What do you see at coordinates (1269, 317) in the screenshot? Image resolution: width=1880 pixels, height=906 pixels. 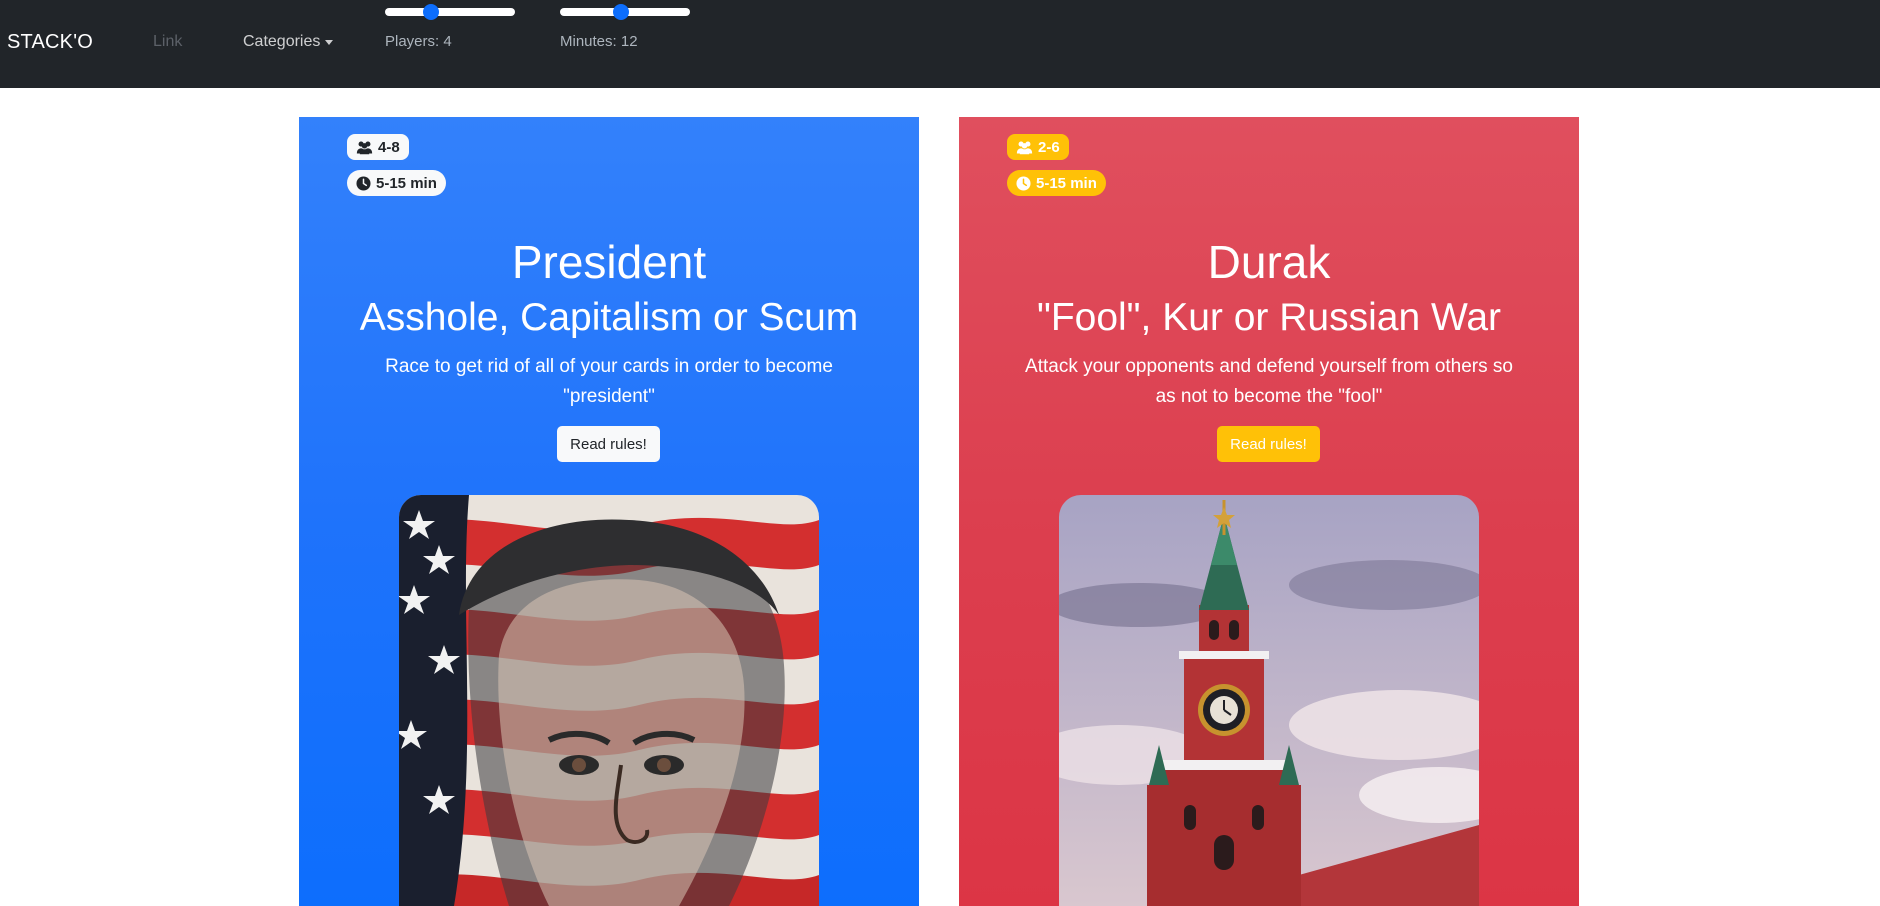 I see `card-subtitle: "Fool", Kur or Russian War` at bounding box center [1269, 317].